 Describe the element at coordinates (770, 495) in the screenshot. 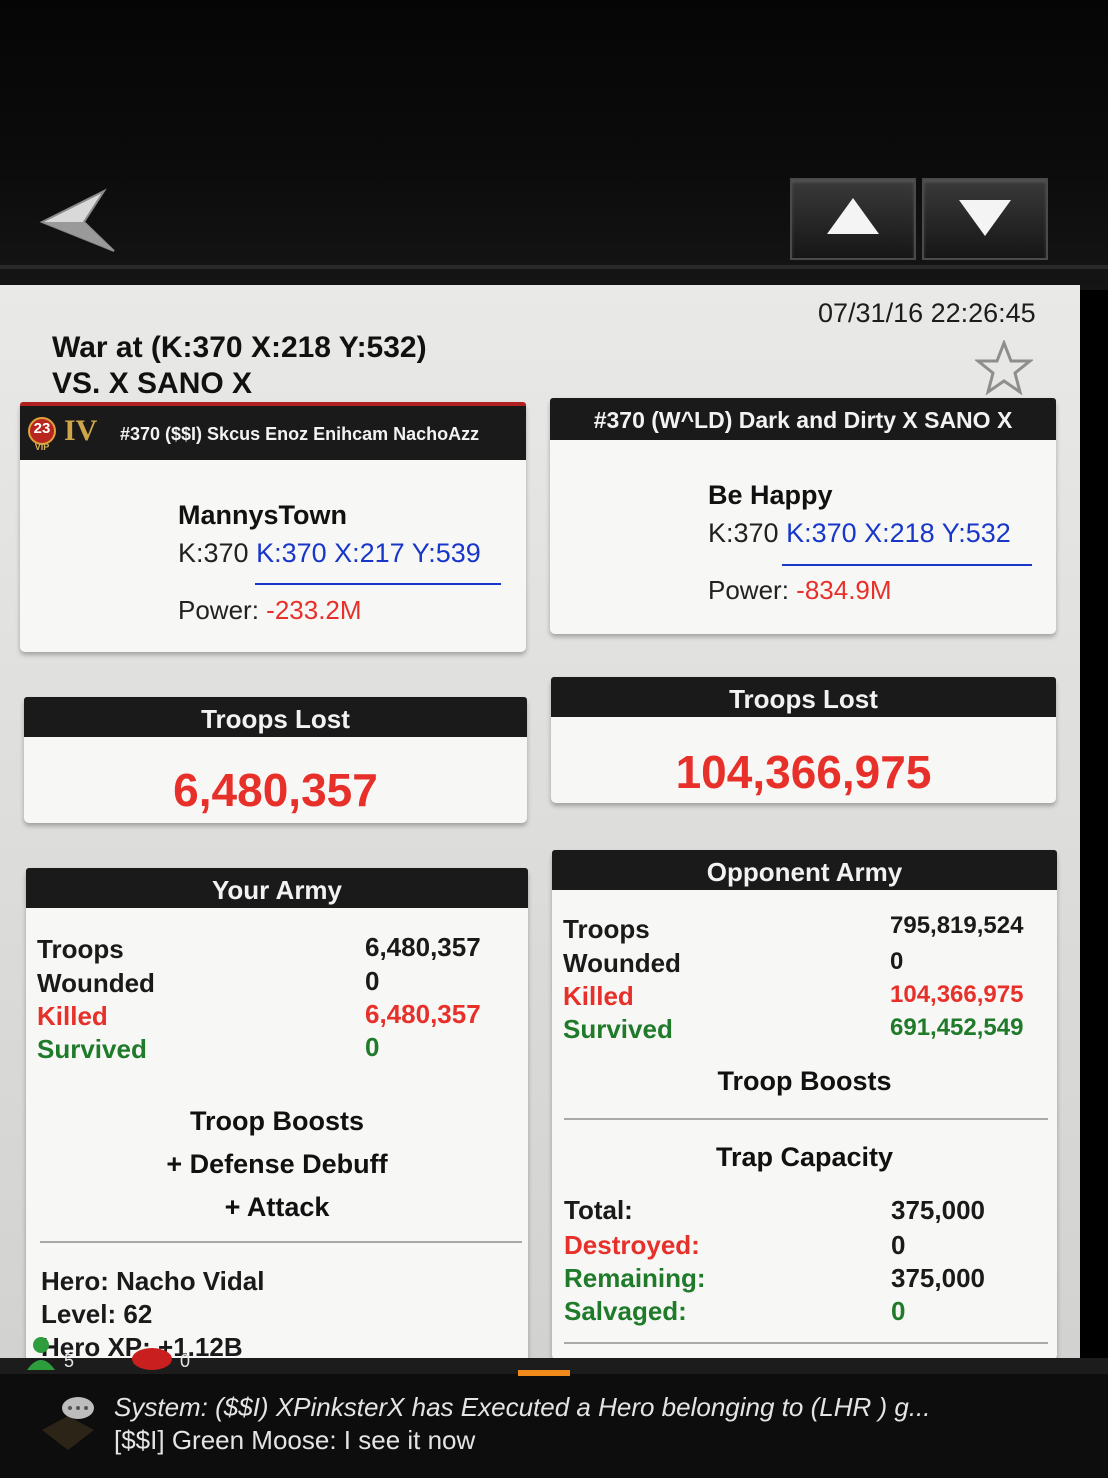

I see `opponent-city: Be Happy` at that location.